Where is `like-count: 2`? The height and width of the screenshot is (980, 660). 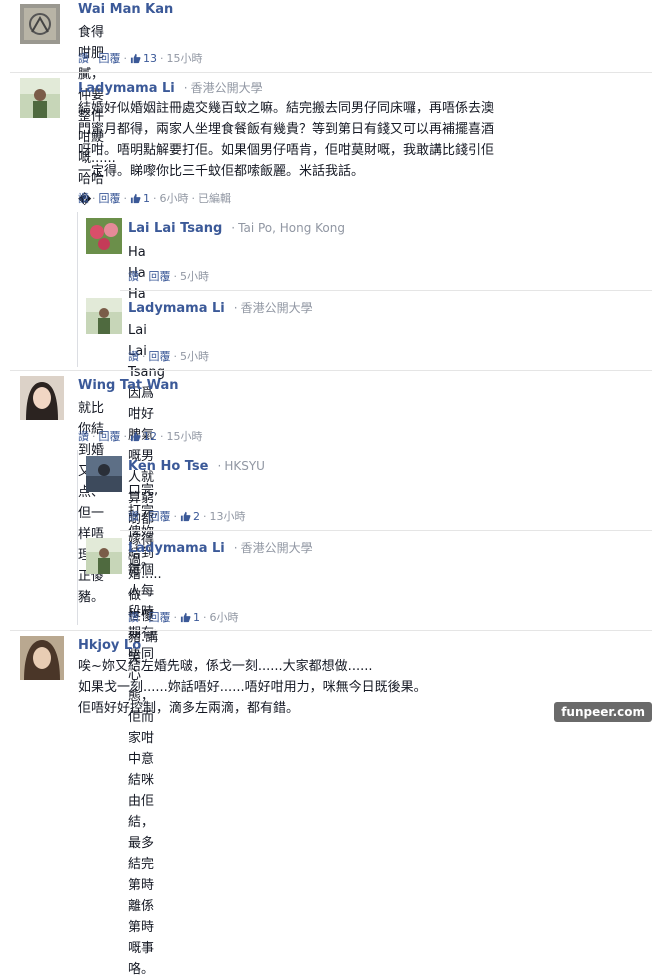
like-count: 2 is located at coordinates (190, 516).